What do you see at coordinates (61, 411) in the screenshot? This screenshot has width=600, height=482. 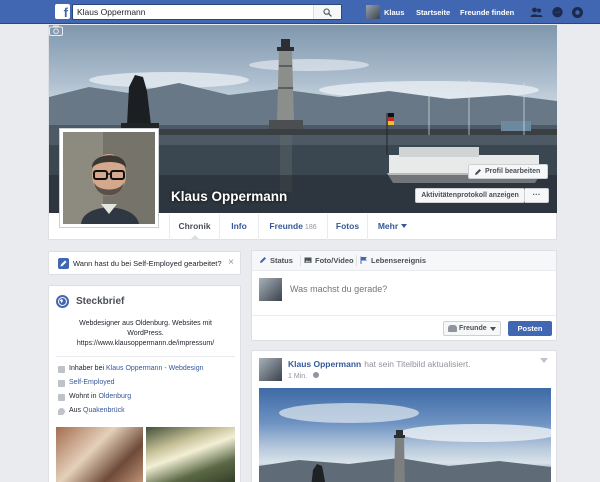 I see `location-pin-icon` at bounding box center [61, 411].